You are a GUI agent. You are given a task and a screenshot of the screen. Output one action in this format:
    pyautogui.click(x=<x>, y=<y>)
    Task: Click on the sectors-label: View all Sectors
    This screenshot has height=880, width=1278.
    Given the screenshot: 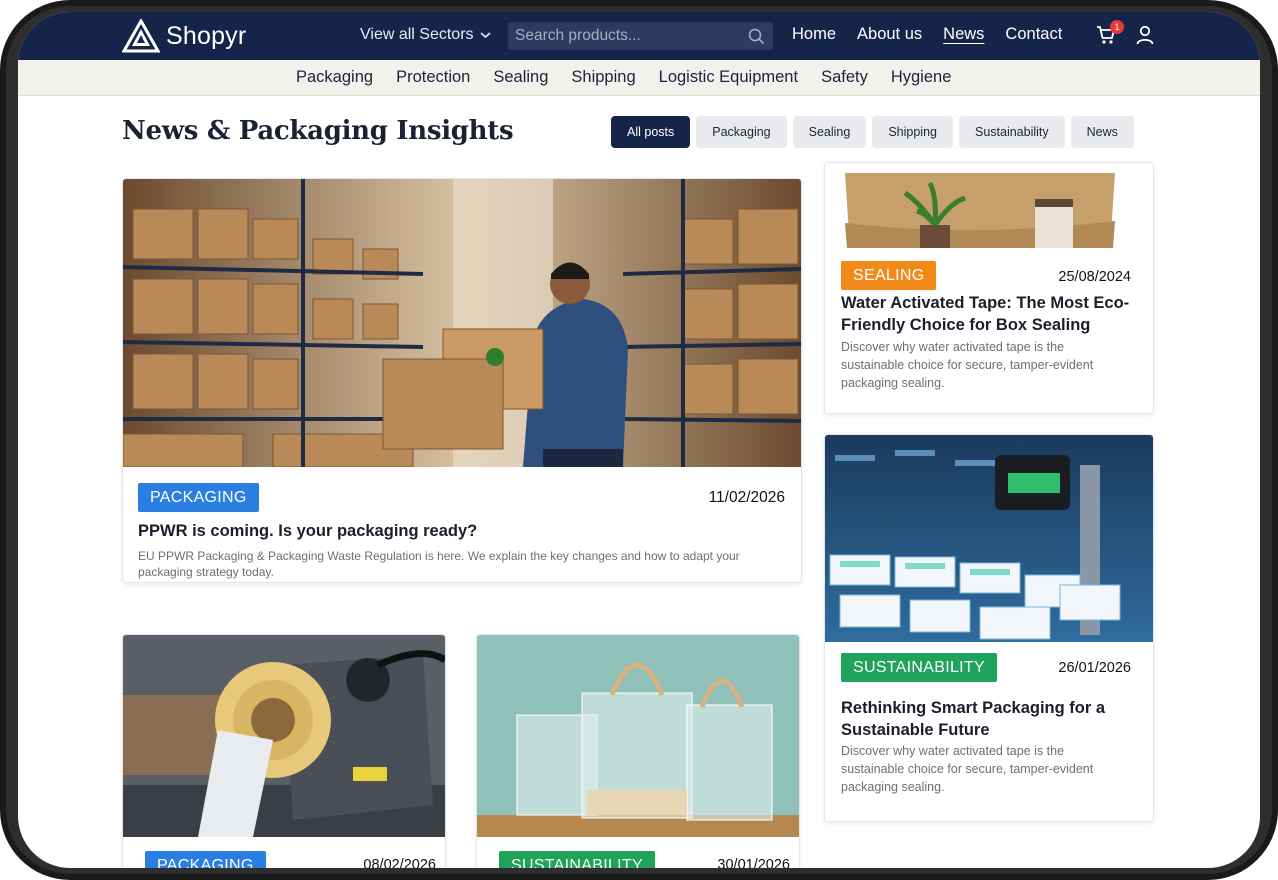 What is the action you would take?
    pyautogui.click(x=417, y=34)
    